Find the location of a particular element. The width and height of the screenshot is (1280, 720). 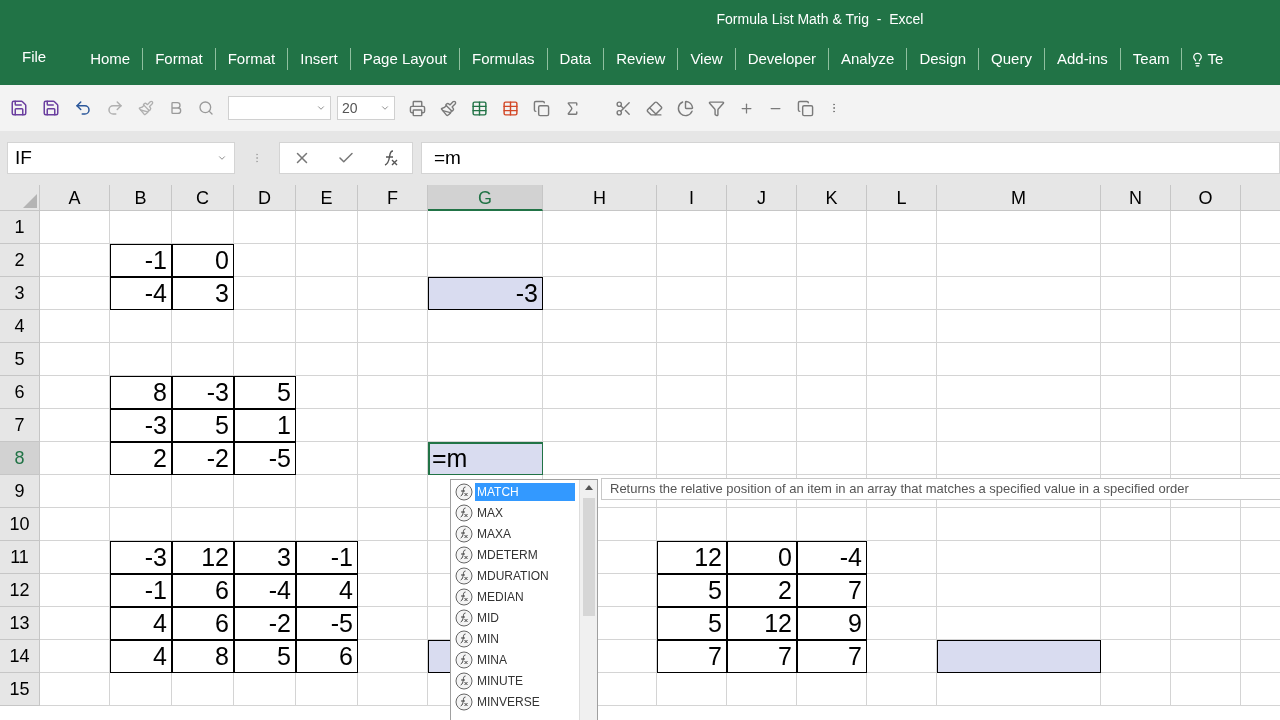

column-header: N is located at coordinates (1136, 198).